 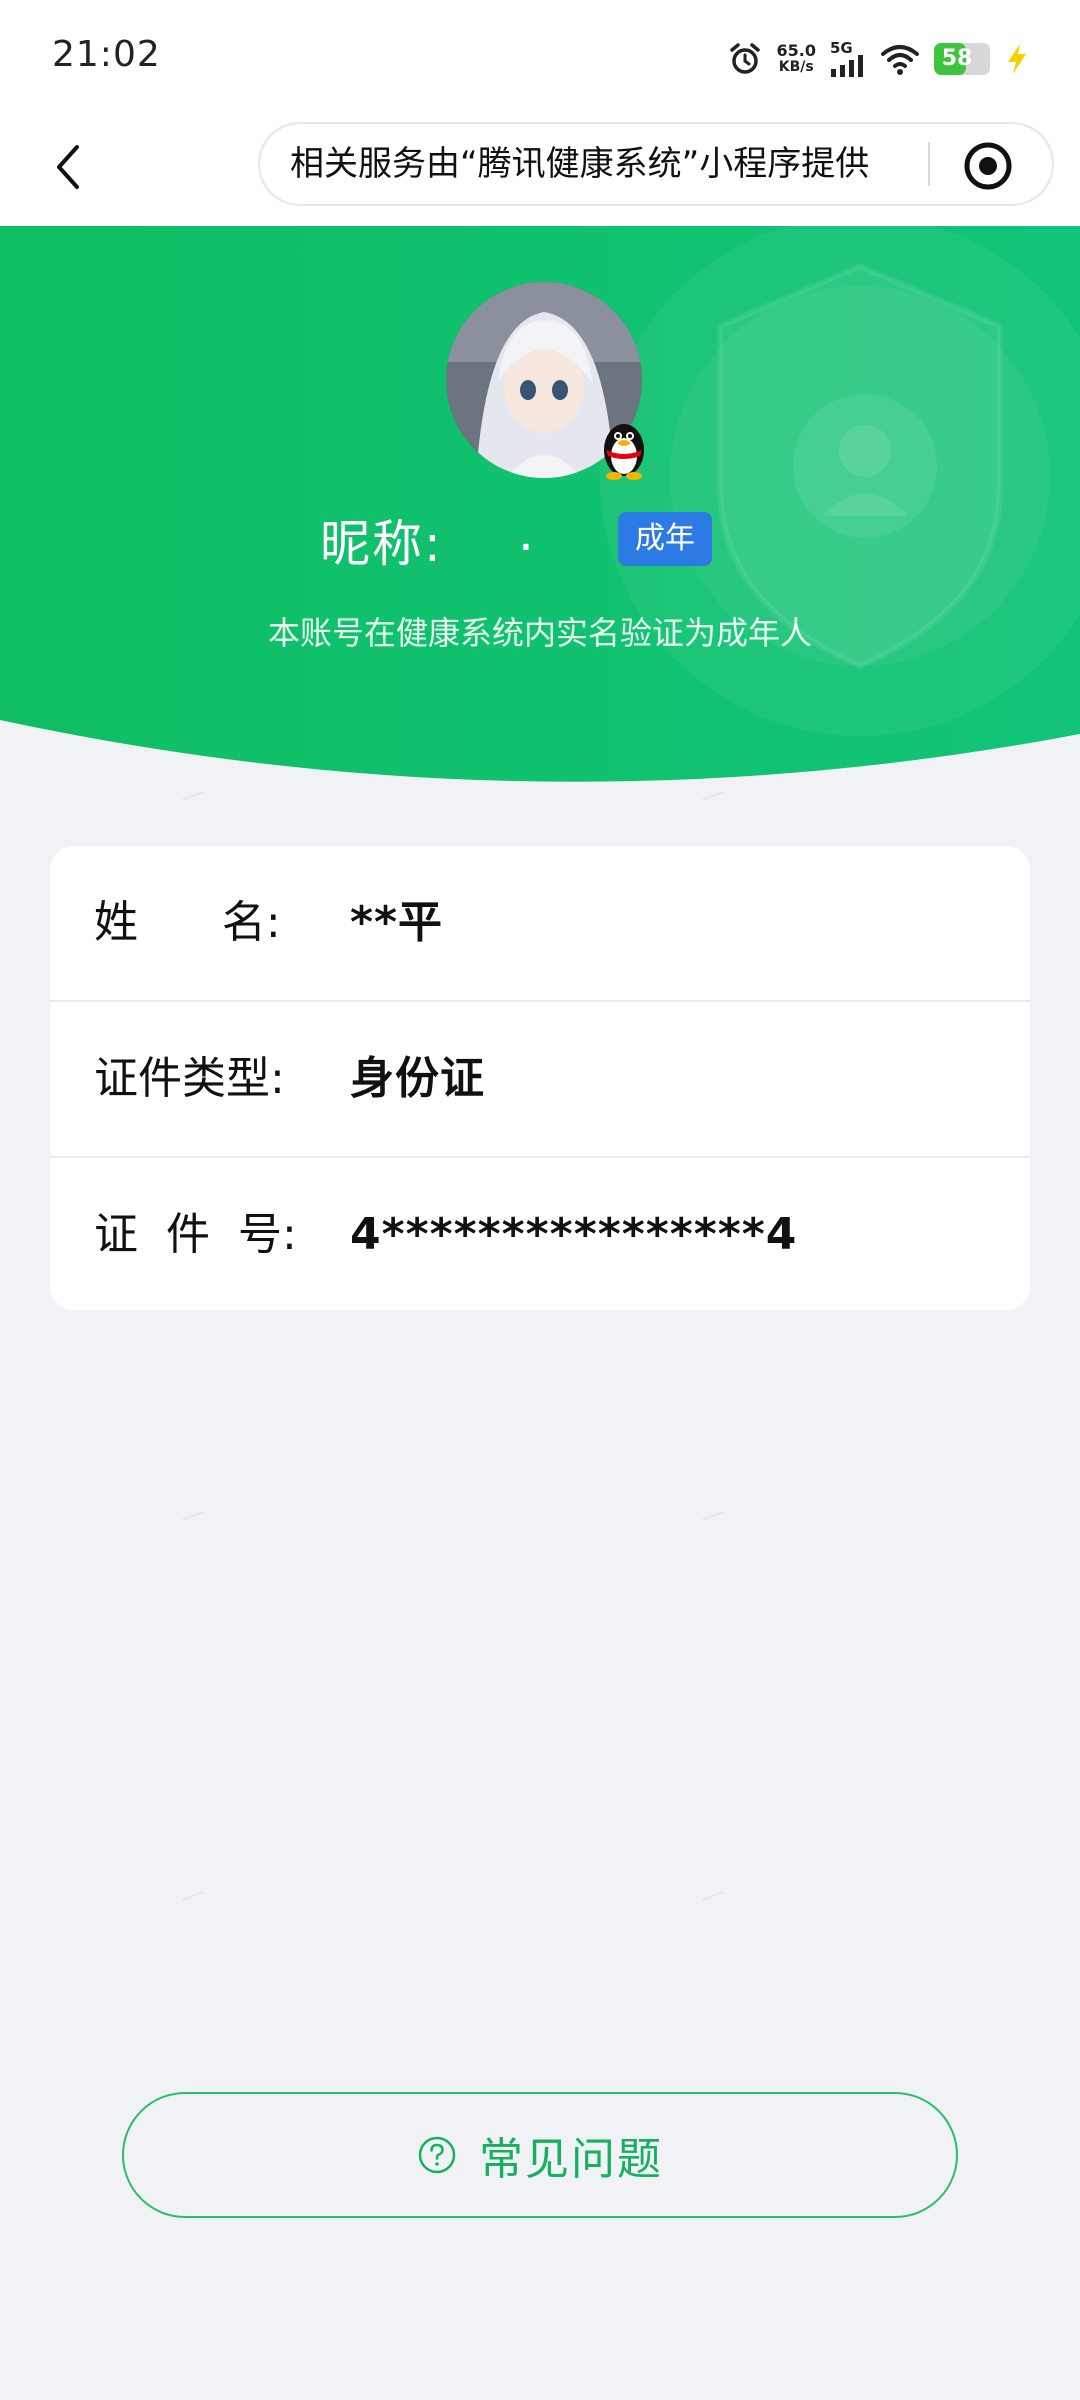 What do you see at coordinates (397, 922) in the screenshot?
I see `name-value: **平` at bounding box center [397, 922].